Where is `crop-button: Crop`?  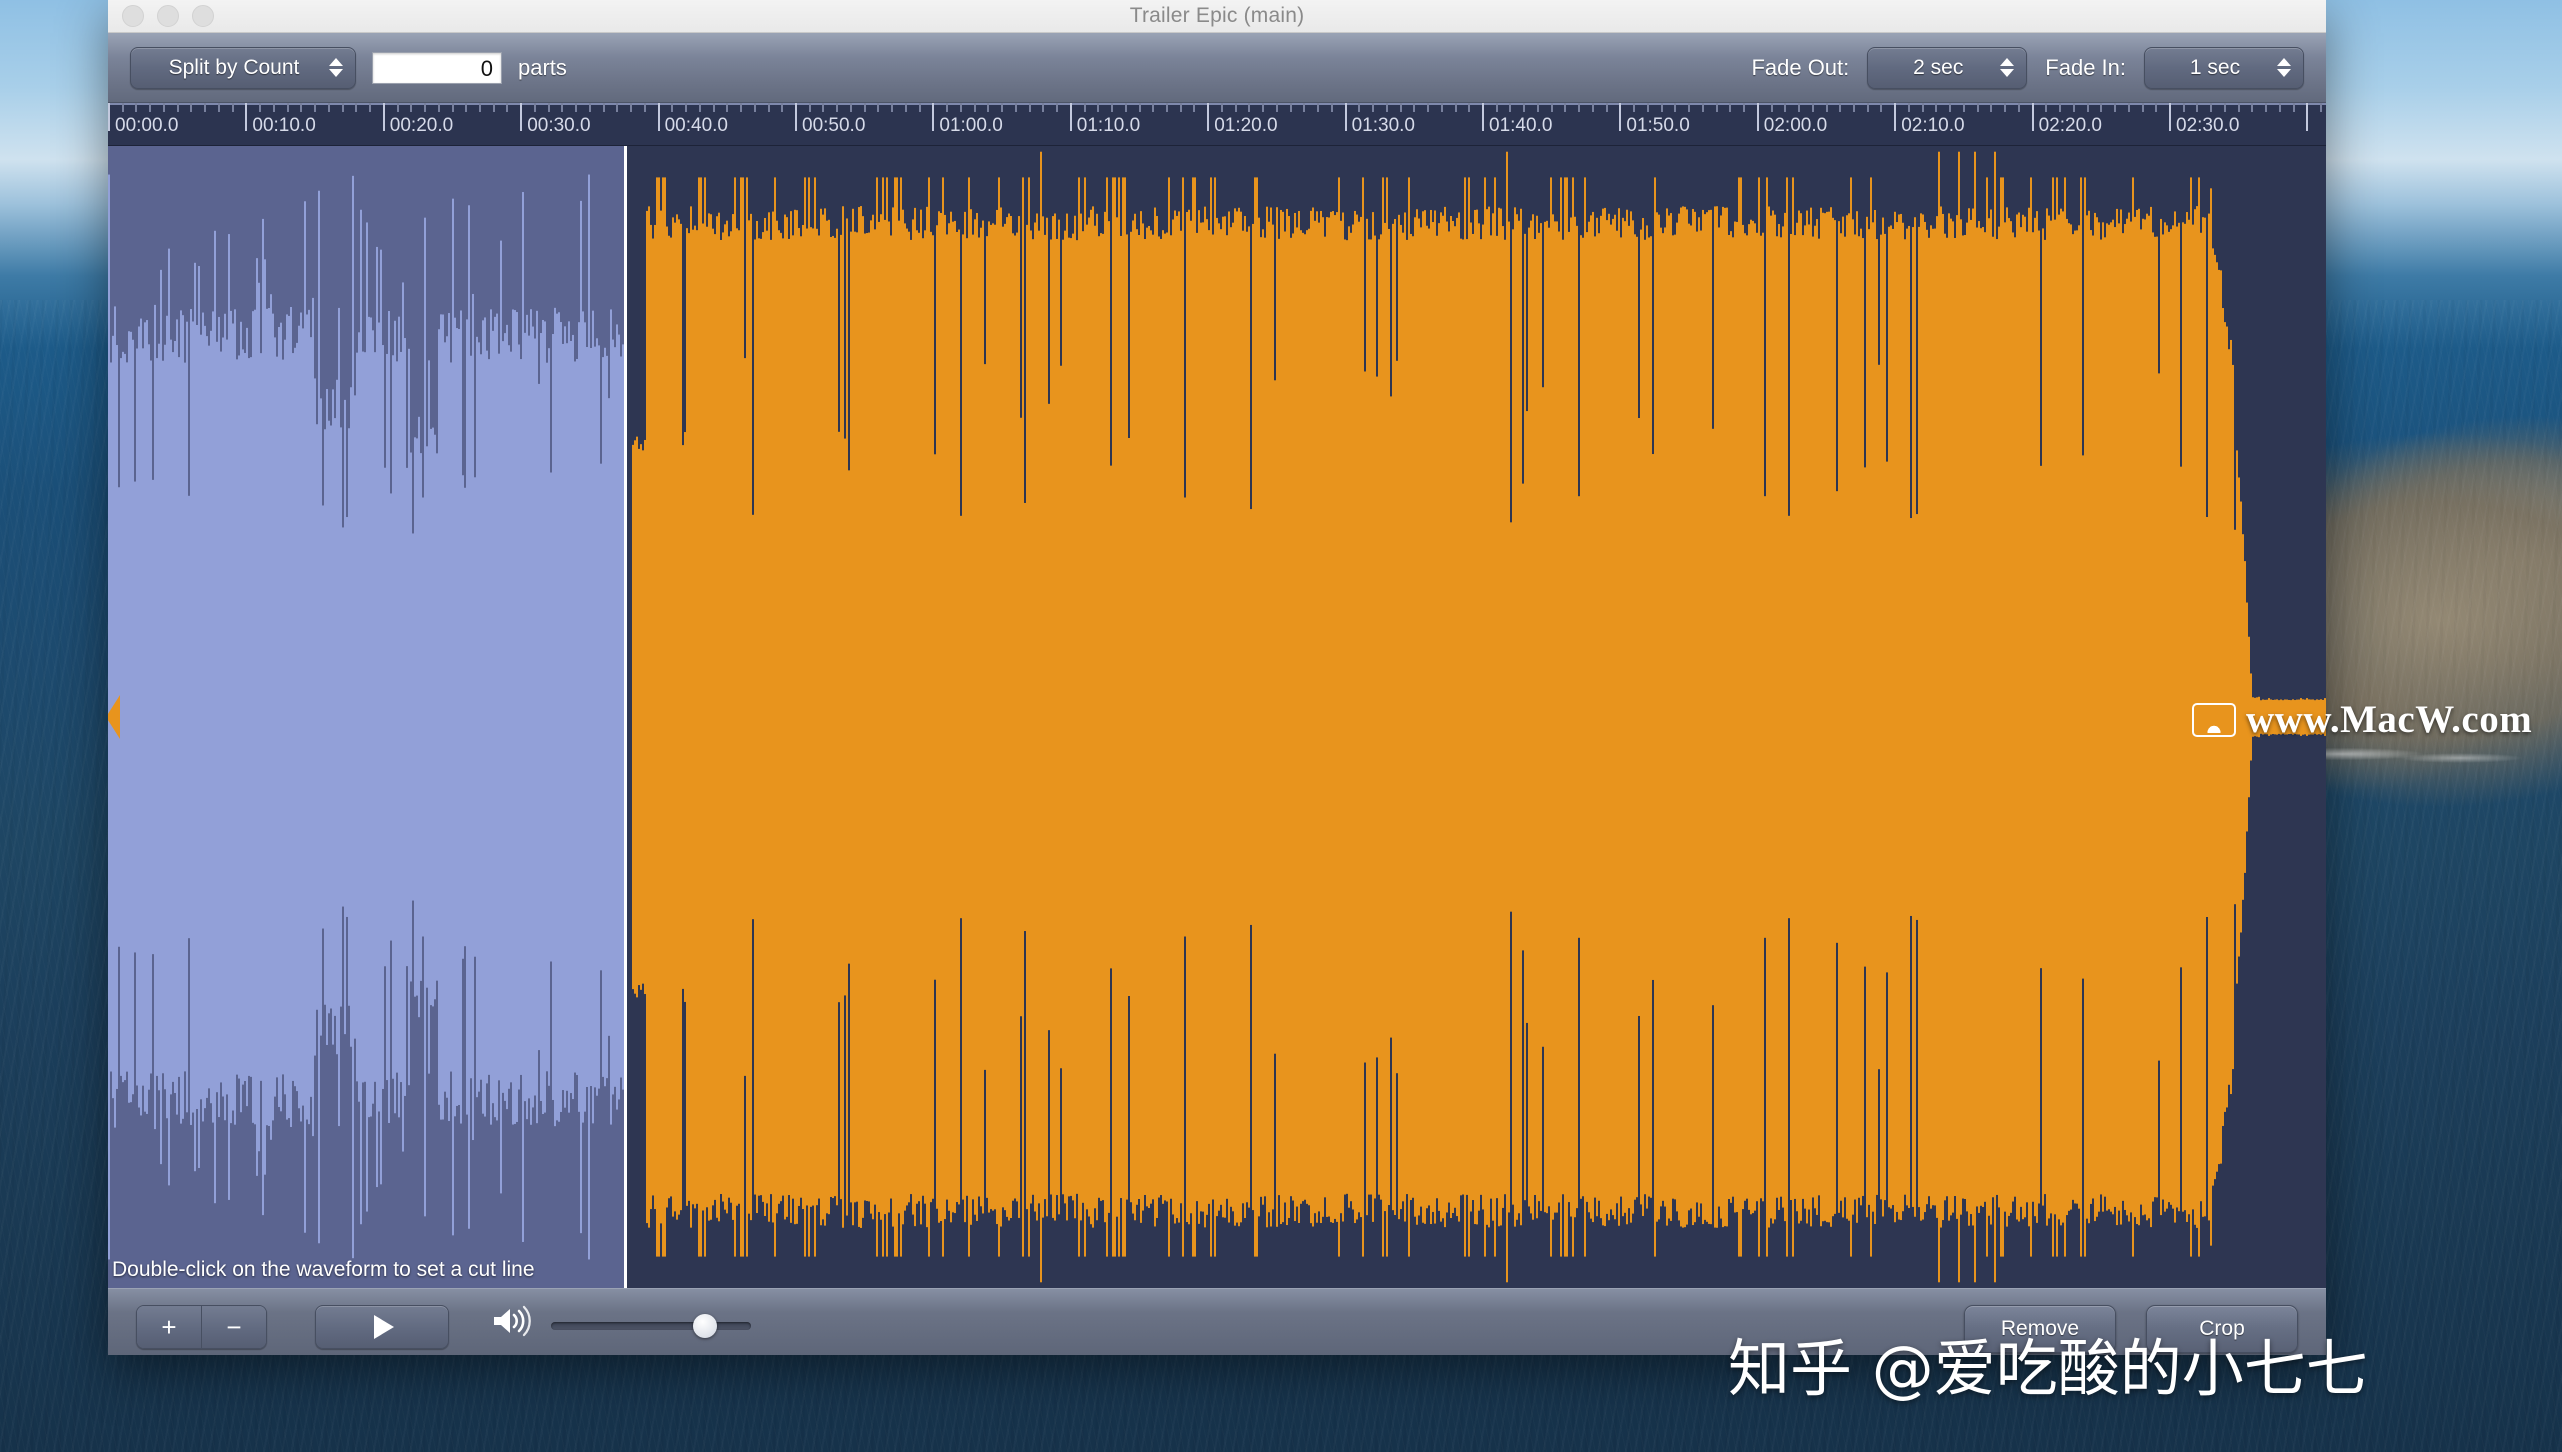
crop-button: Crop is located at coordinates (2222, 1329).